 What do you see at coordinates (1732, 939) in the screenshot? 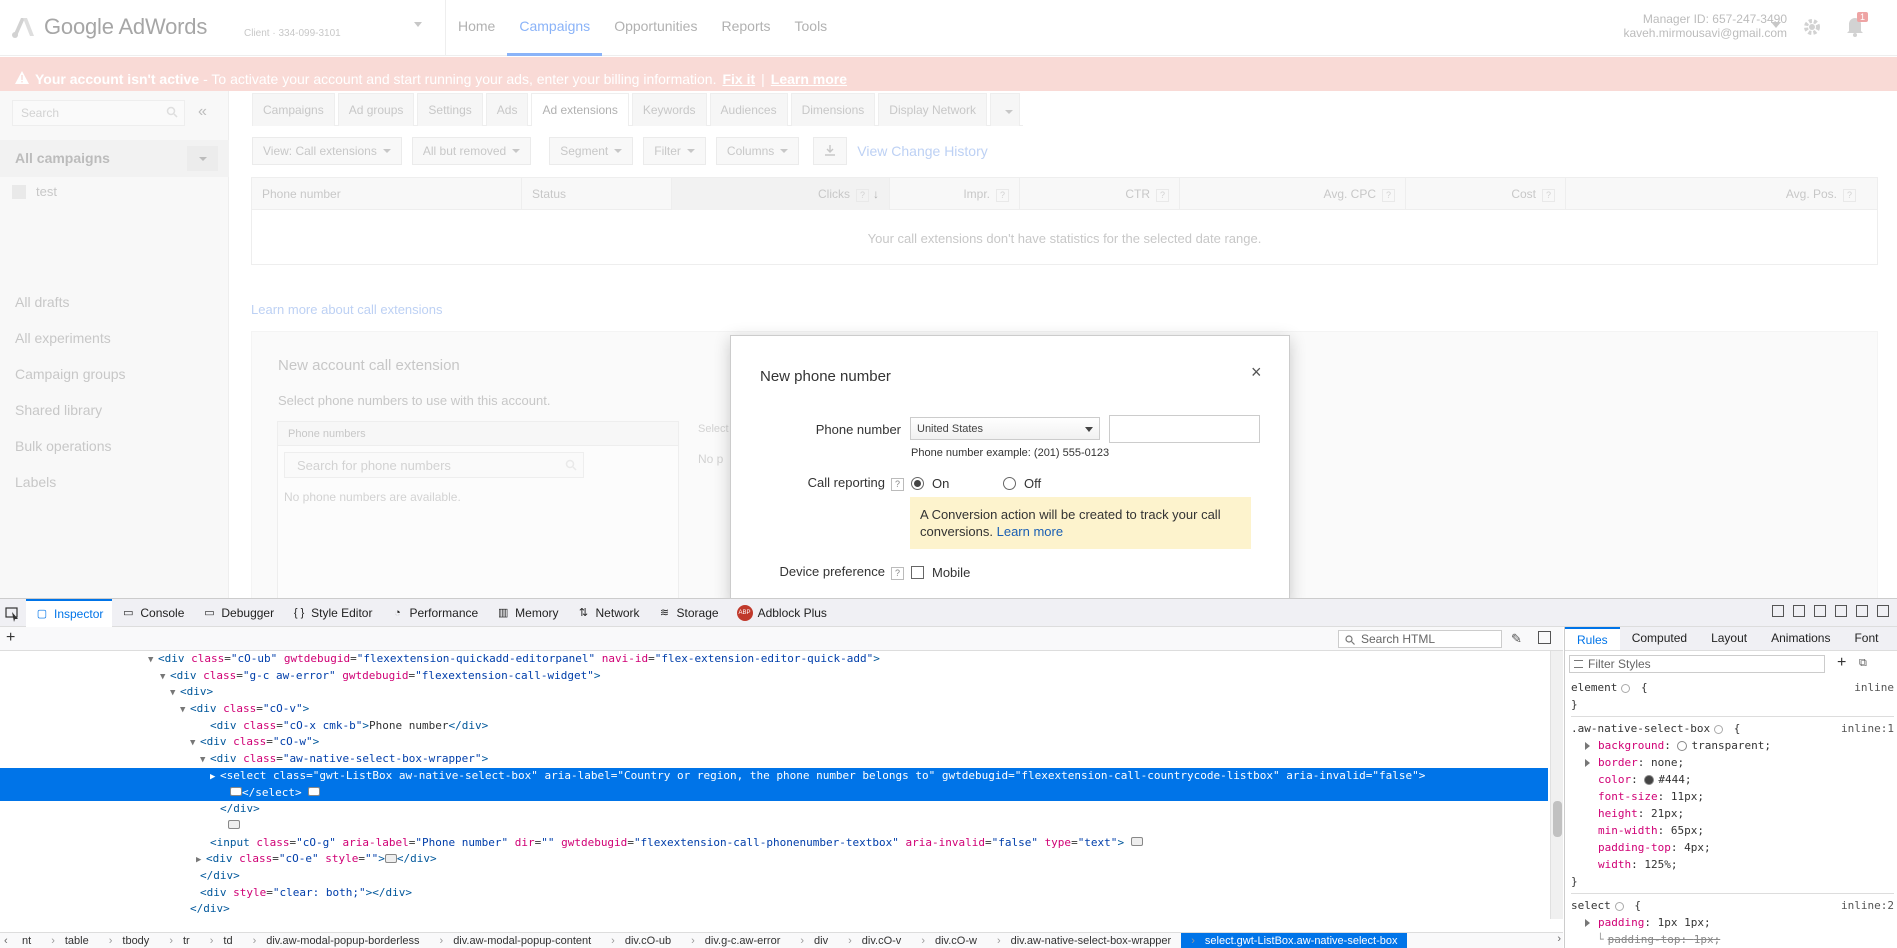
I see `css-declaration: └ padding-top: 1px;` at bounding box center [1732, 939].